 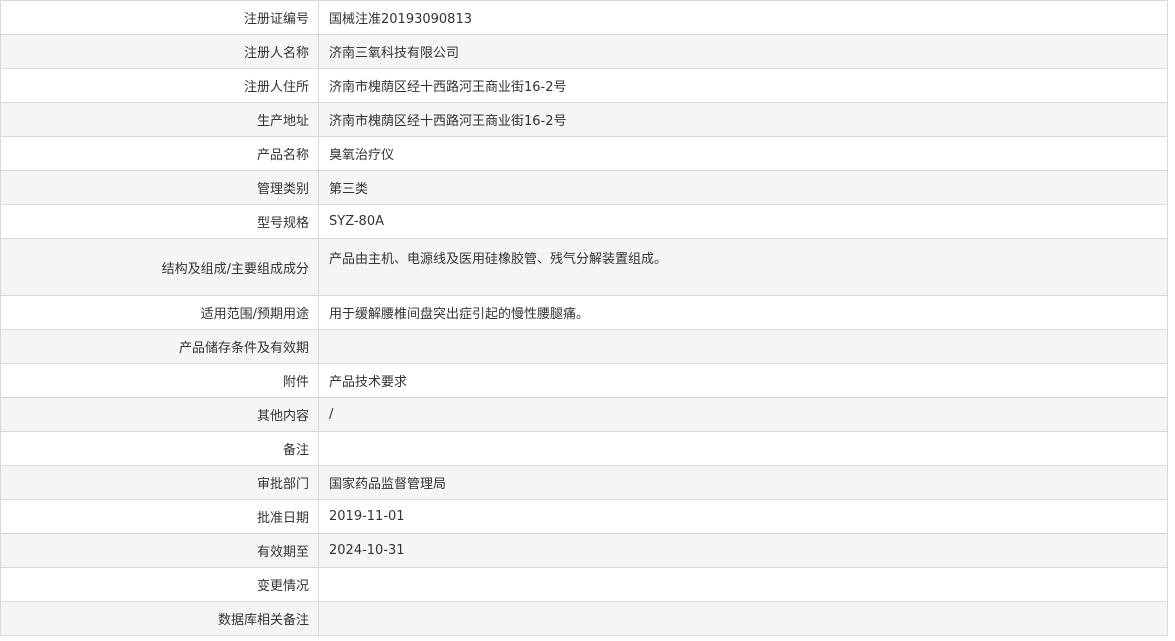 What do you see at coordinates (160, 119) in the screenshot?
I see `field-label-production-address: 生产地址` at bounding box center [160, 119].